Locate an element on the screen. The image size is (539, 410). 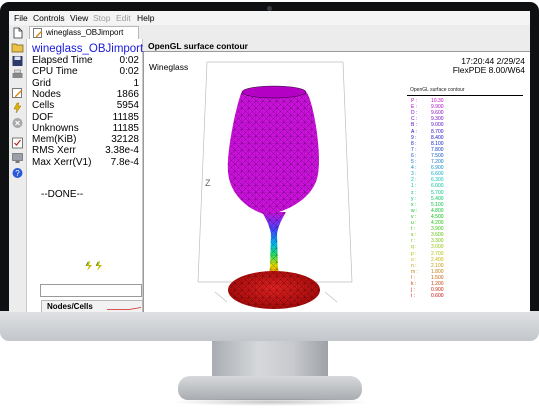
menu-view: View is located at coordinates (79, 18).